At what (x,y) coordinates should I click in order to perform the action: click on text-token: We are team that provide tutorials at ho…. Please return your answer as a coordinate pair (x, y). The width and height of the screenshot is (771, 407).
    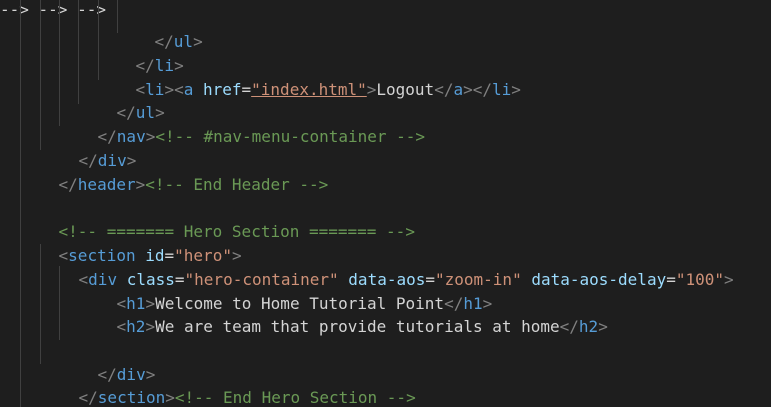
    Looking at the image, I should click on (357, 326).